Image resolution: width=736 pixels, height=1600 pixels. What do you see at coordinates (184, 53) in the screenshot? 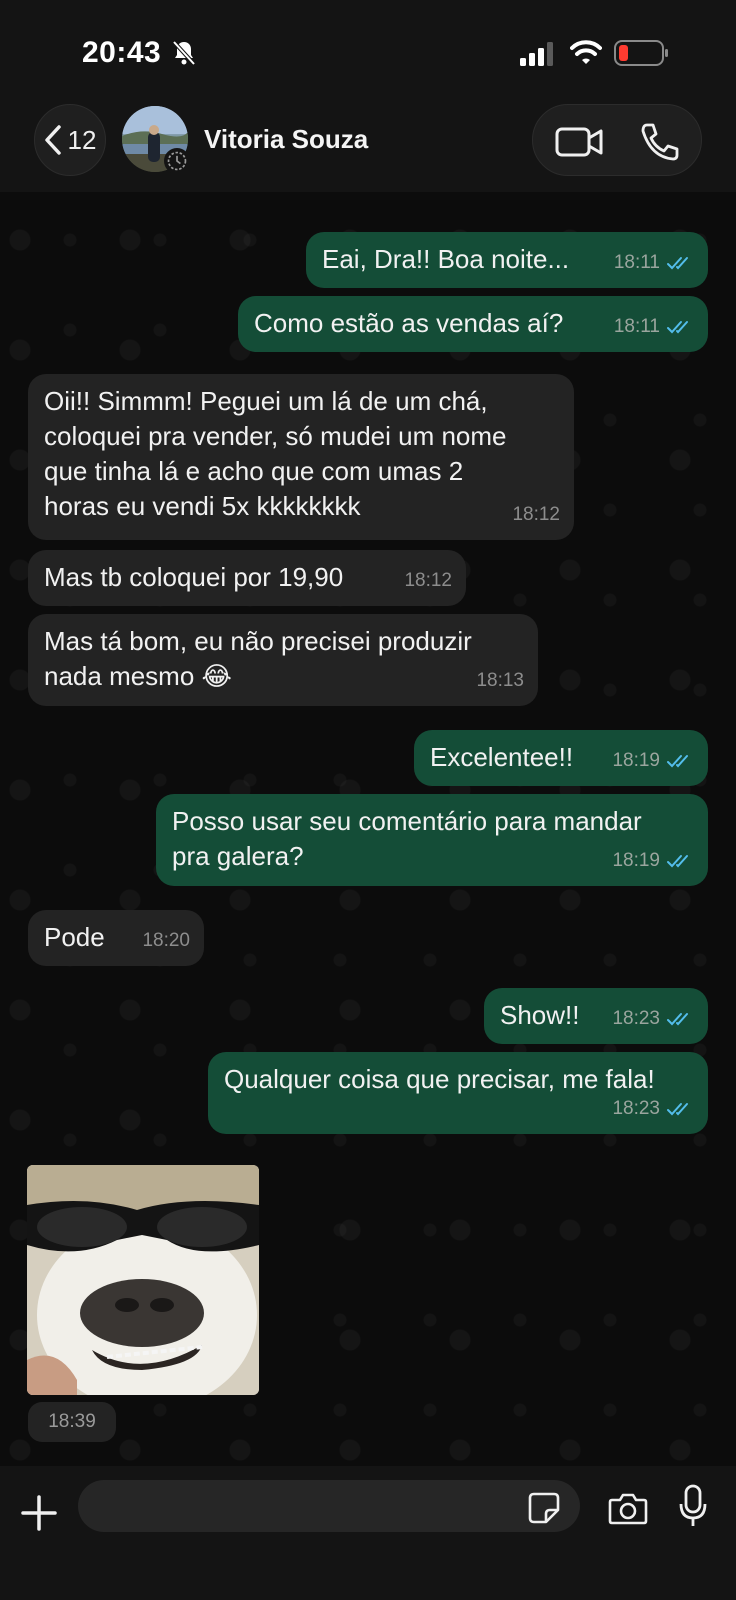
I see `bell-off-icon` at bounding box center [184, 53].